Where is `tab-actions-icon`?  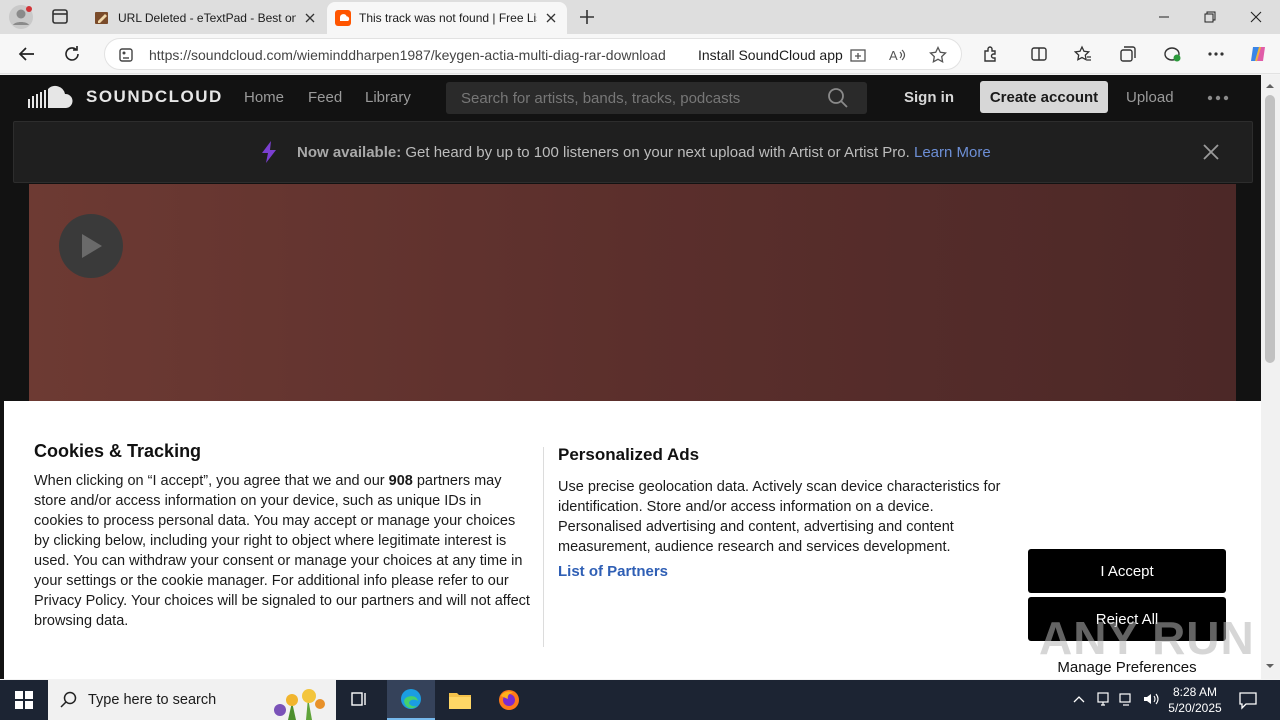 tab-actions-icon is located at coordinates (60, 17).